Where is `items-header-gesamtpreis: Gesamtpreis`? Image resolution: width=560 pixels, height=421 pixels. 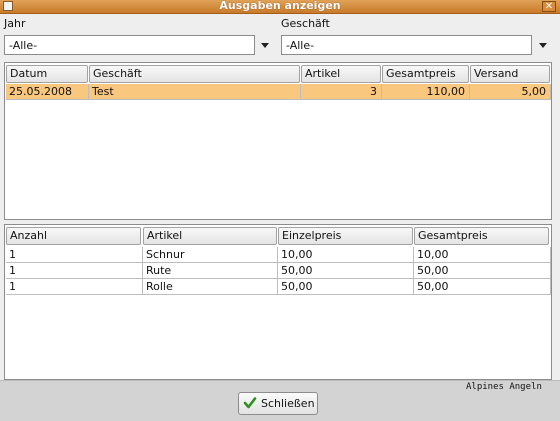 items-header-gesamtpreis: Gesamtpreis is located at coordinates (481, 236).